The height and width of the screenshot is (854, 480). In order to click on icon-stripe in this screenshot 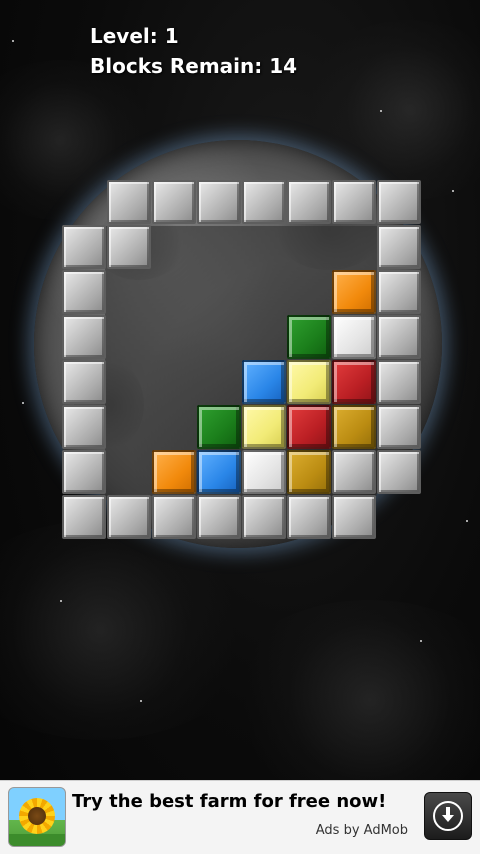, I will do `click(37, 840)`.